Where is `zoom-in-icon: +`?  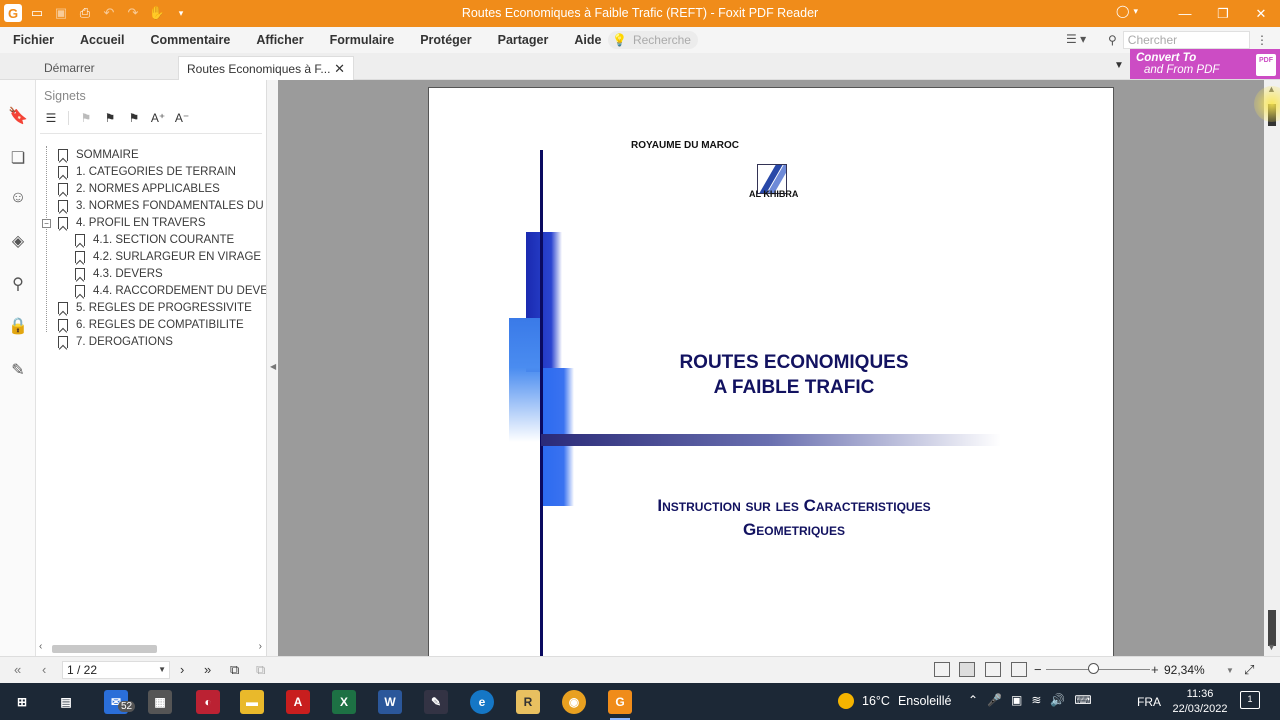 zoom-in-icon: + is located at coordinates (1155, 669).